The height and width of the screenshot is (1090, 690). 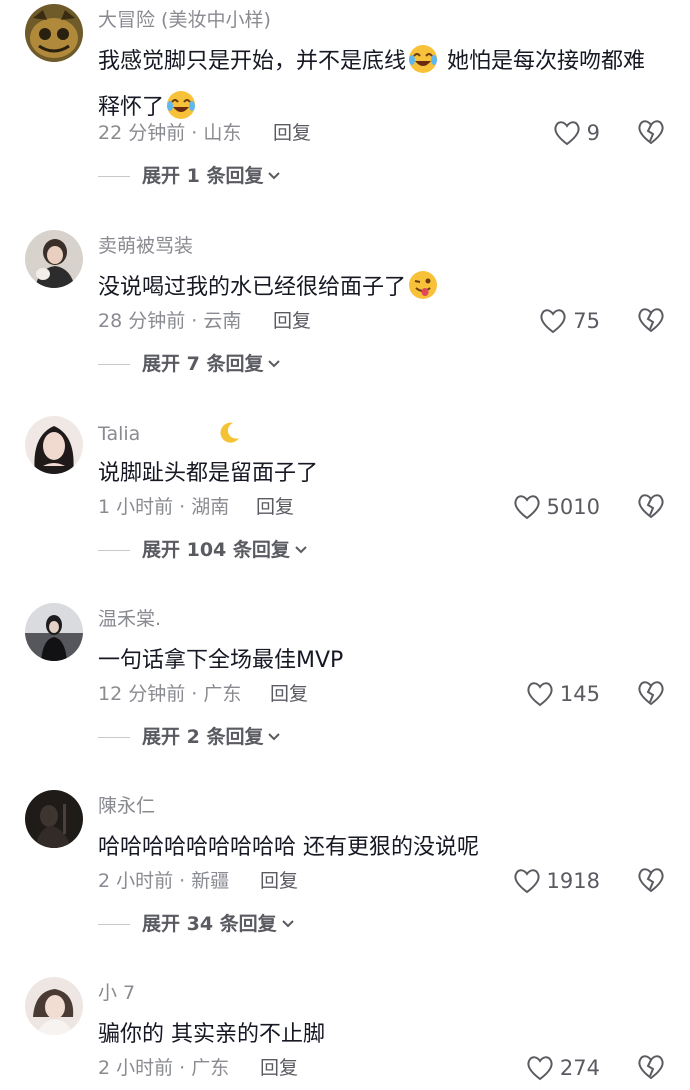 I want to click on comment-timestamp-location: 1 小时前 · 湖南, so click(x=164, y=507).